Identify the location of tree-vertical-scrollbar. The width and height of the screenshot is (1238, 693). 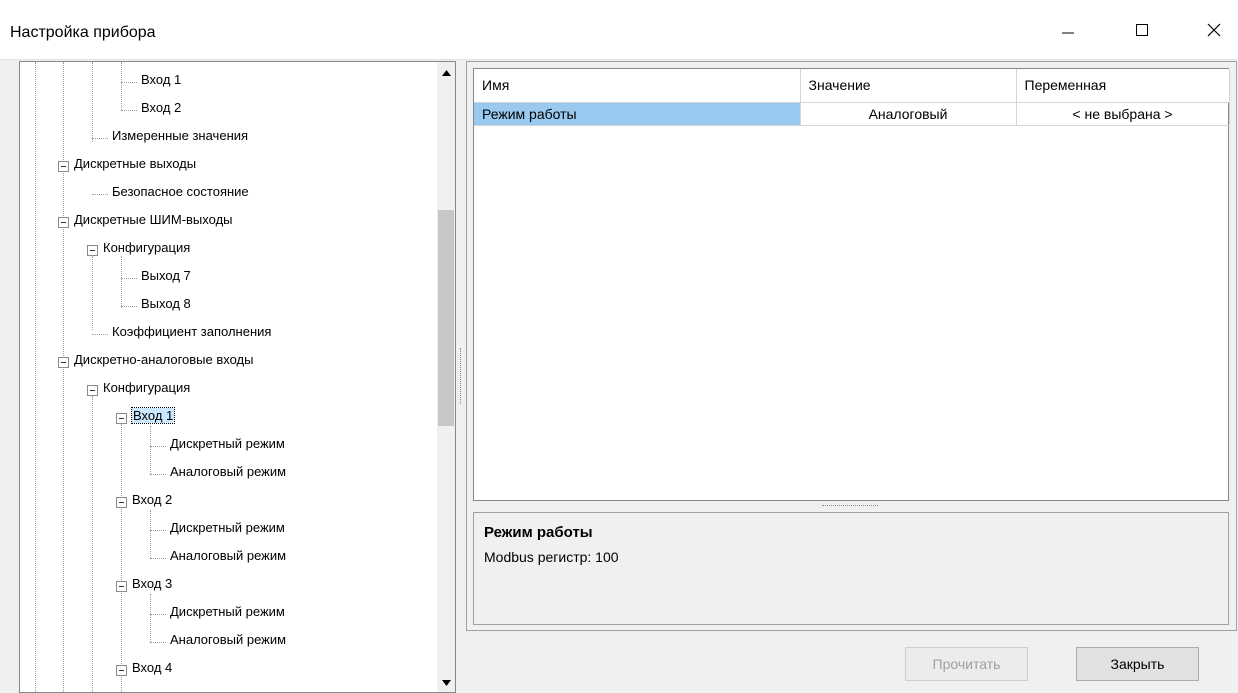
(446, 377).